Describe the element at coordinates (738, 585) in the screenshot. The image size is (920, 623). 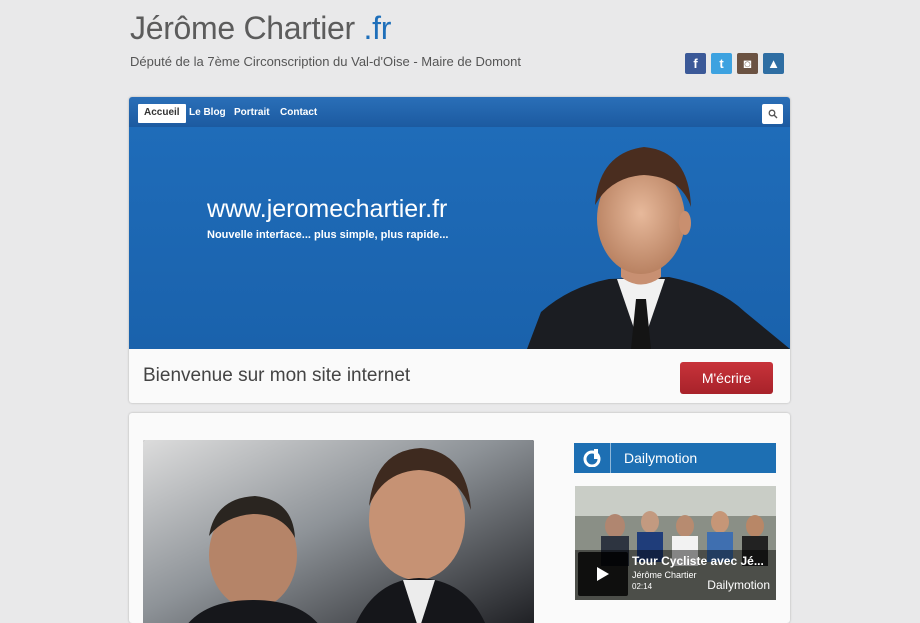
I see `video-brand: Dailymotion` at that location.